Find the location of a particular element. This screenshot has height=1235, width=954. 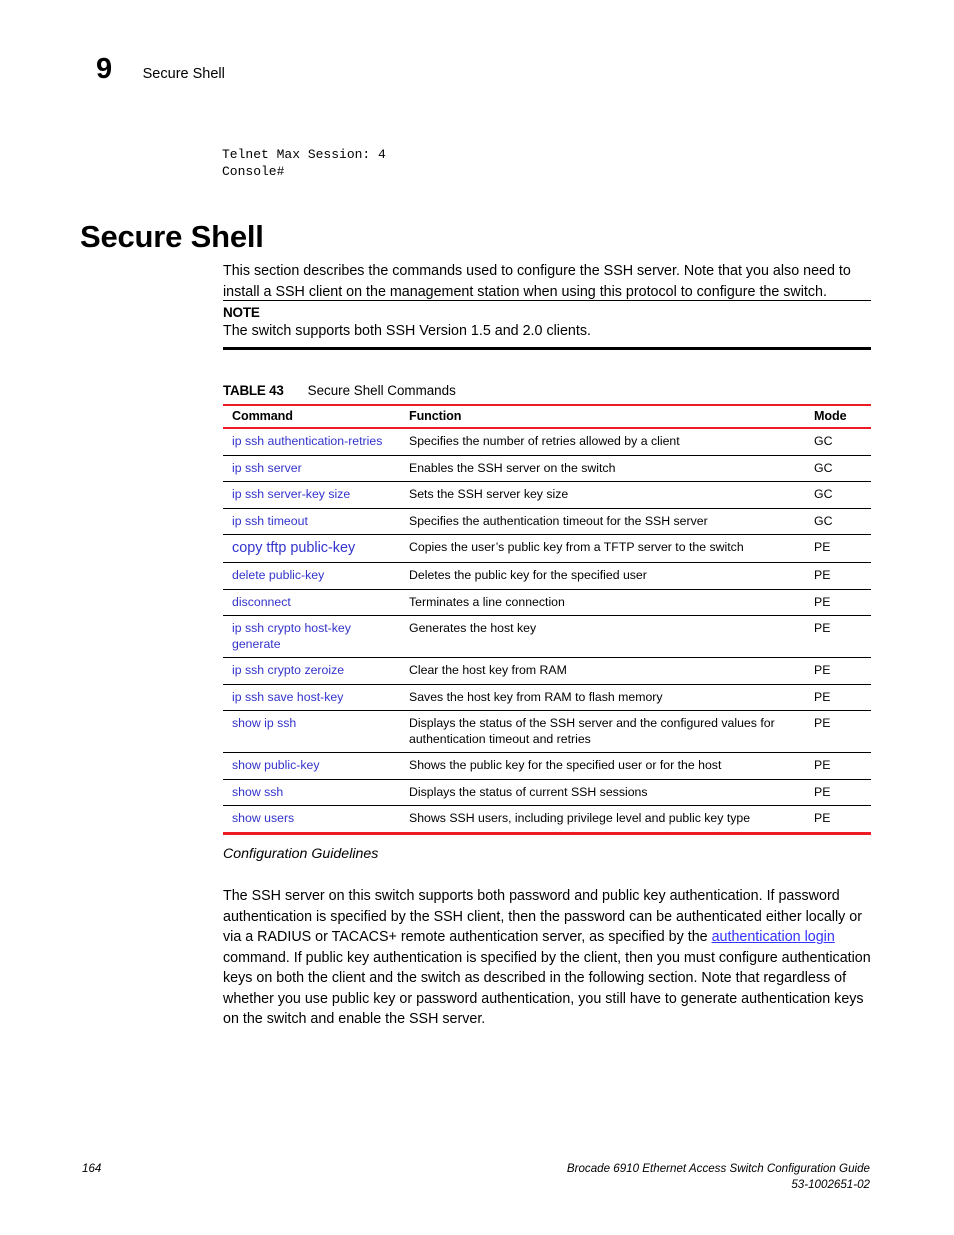

command-cell: disconnect is located at coordinates (311, 602).